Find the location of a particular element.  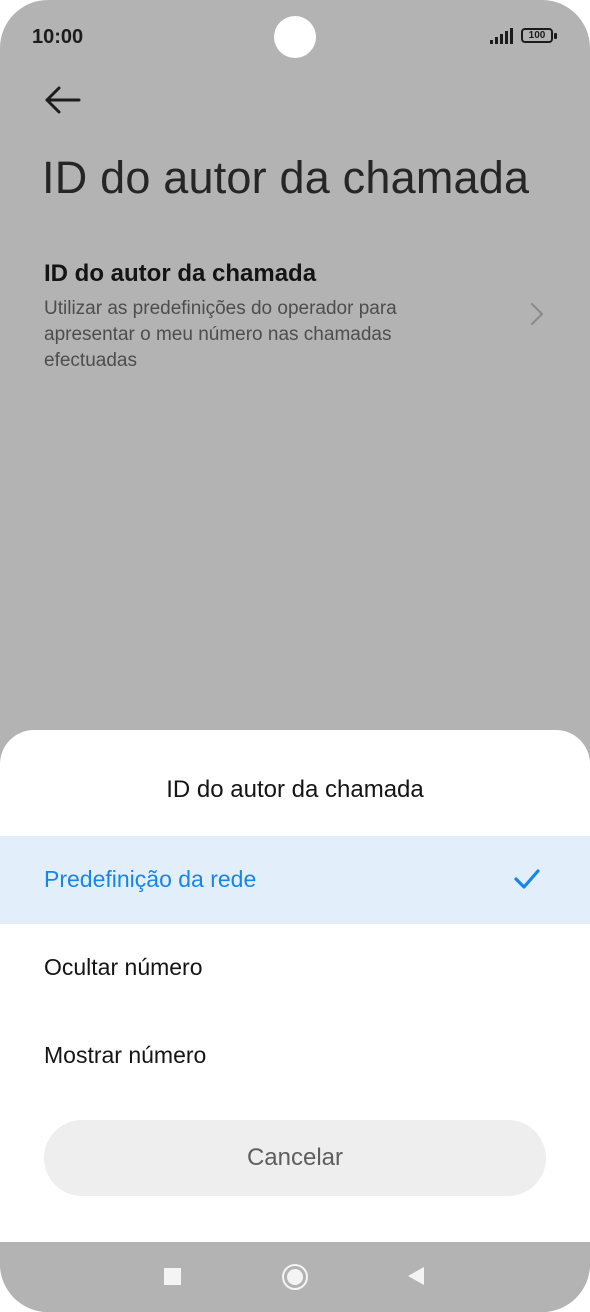

sheet-title: ID do autor da chamada is located at coordinates (295, 789).